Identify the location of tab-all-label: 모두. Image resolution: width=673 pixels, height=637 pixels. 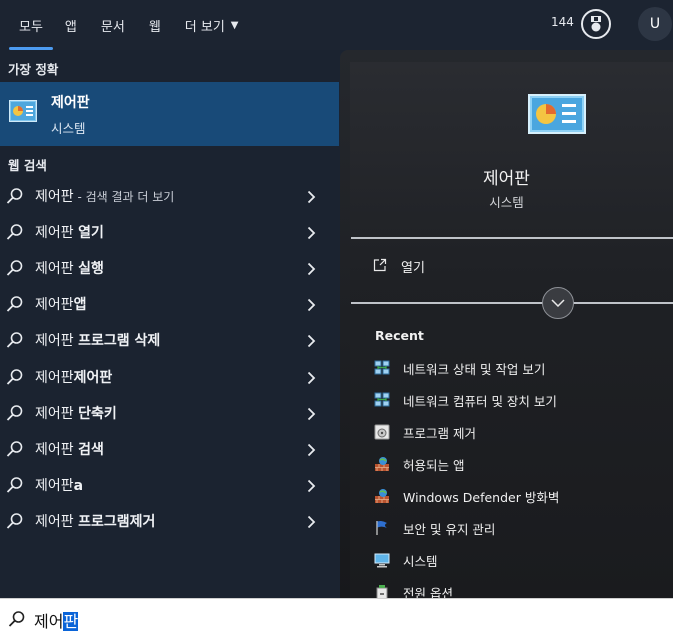
(31, 27).